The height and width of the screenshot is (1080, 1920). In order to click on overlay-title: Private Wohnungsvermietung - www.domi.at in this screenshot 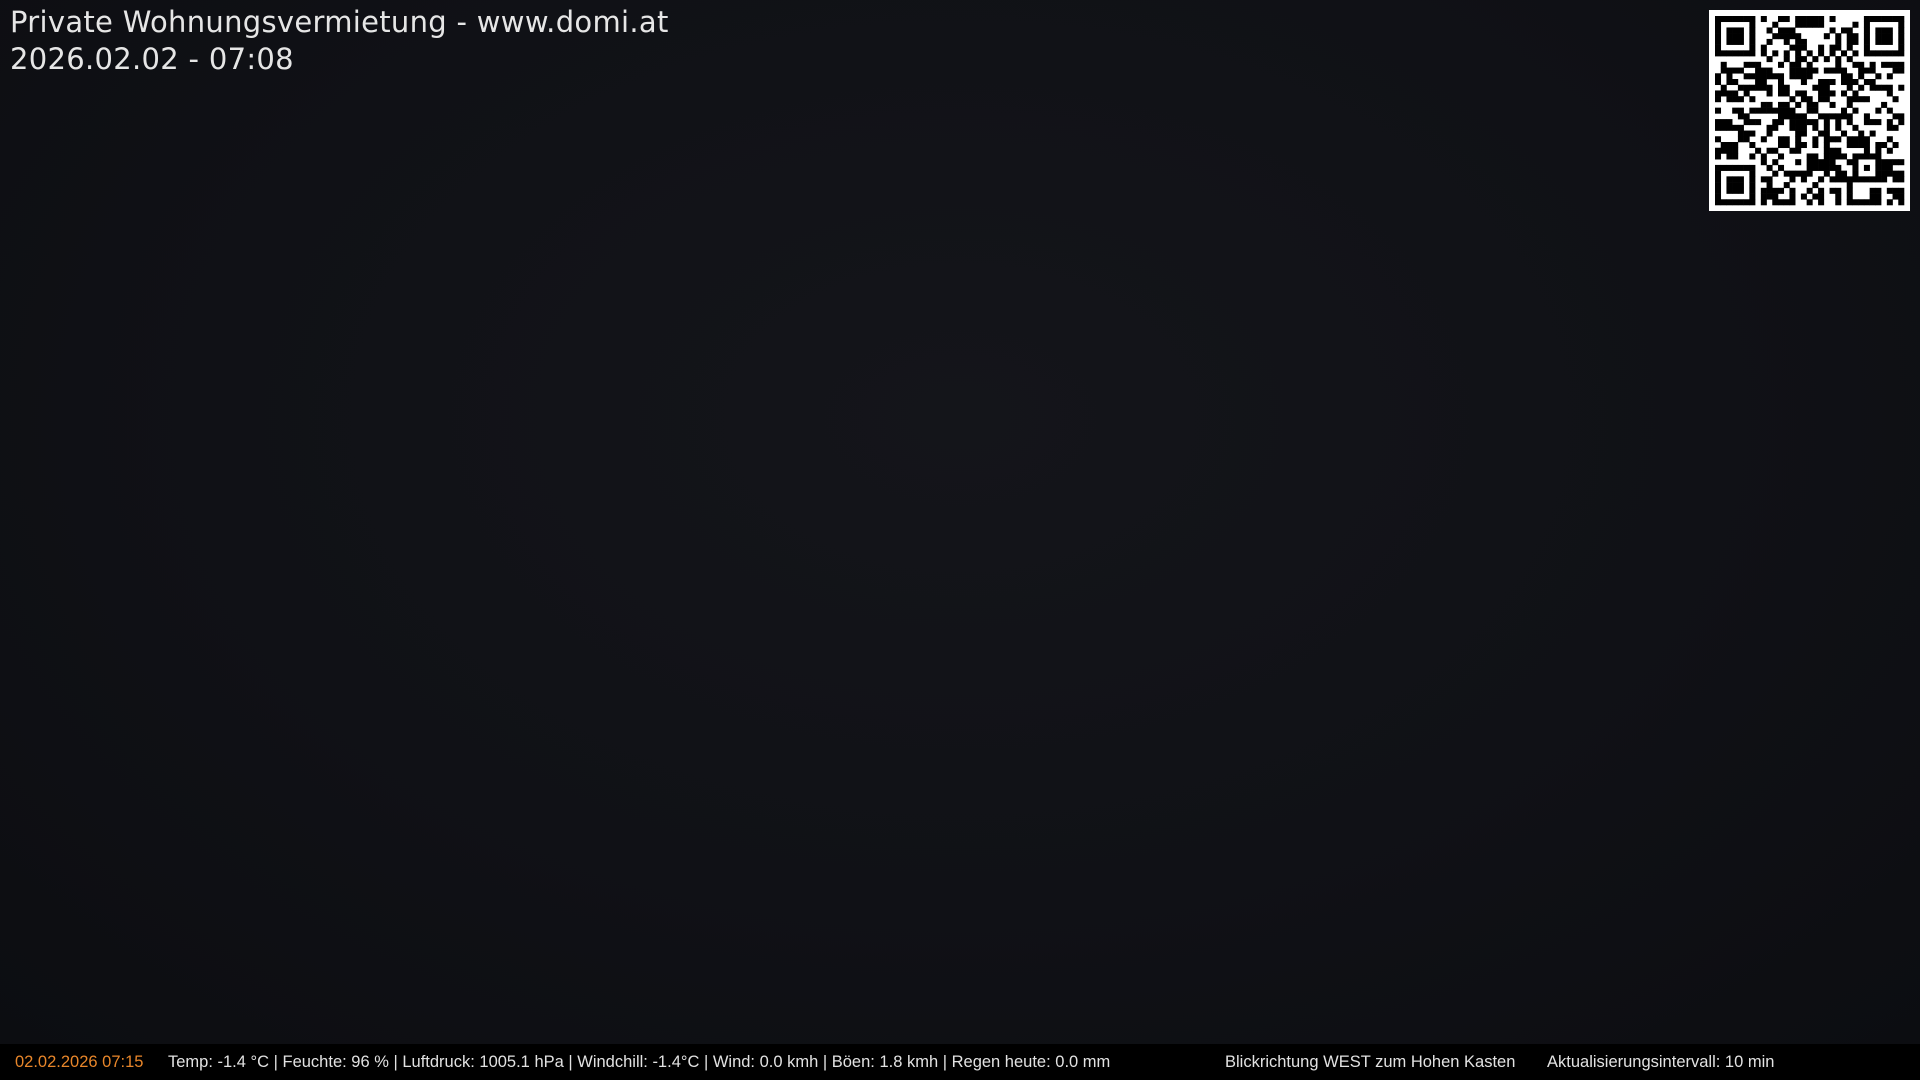, I will do `click(339, 22)`.